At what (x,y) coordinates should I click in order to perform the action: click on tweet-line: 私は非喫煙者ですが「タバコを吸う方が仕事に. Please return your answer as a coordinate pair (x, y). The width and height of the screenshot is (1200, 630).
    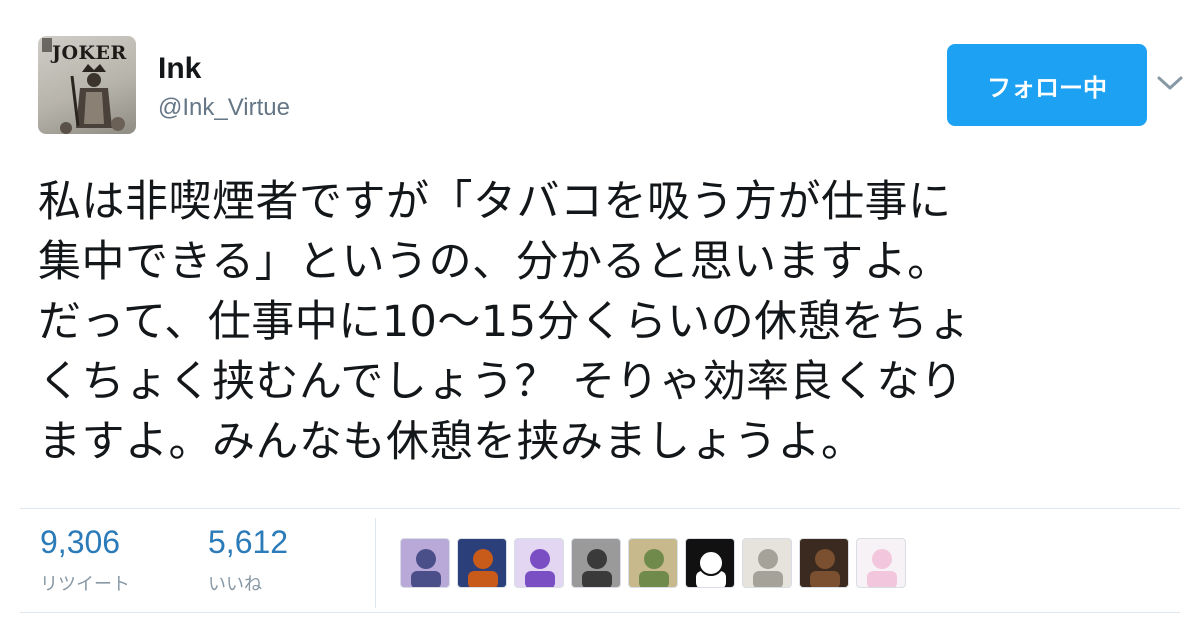
    Looking at the image, I should click on (495, 202).